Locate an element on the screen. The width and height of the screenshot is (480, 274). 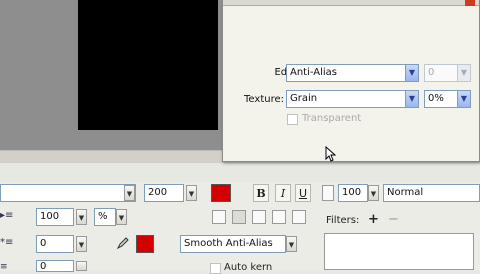
inspector-title-strip is located at coordinates (240, 172).